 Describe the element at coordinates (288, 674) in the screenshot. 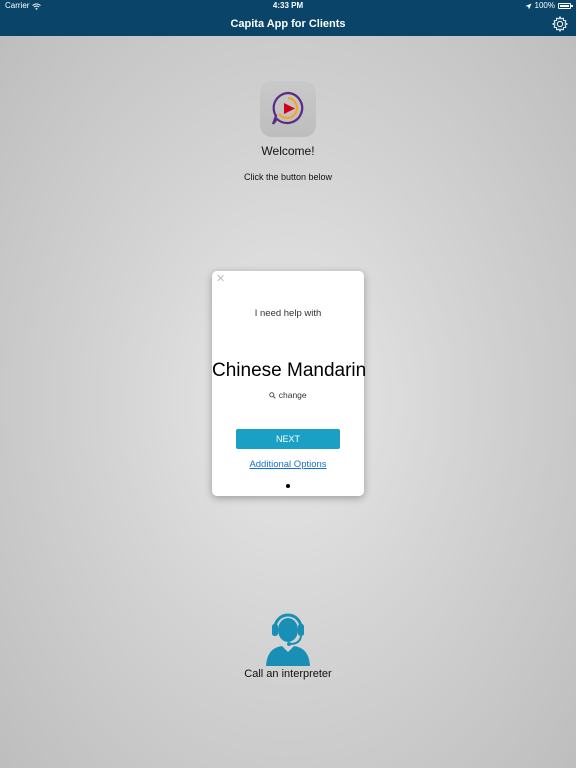

I see `call-interpreter-label: Call an interpreter` at that location.